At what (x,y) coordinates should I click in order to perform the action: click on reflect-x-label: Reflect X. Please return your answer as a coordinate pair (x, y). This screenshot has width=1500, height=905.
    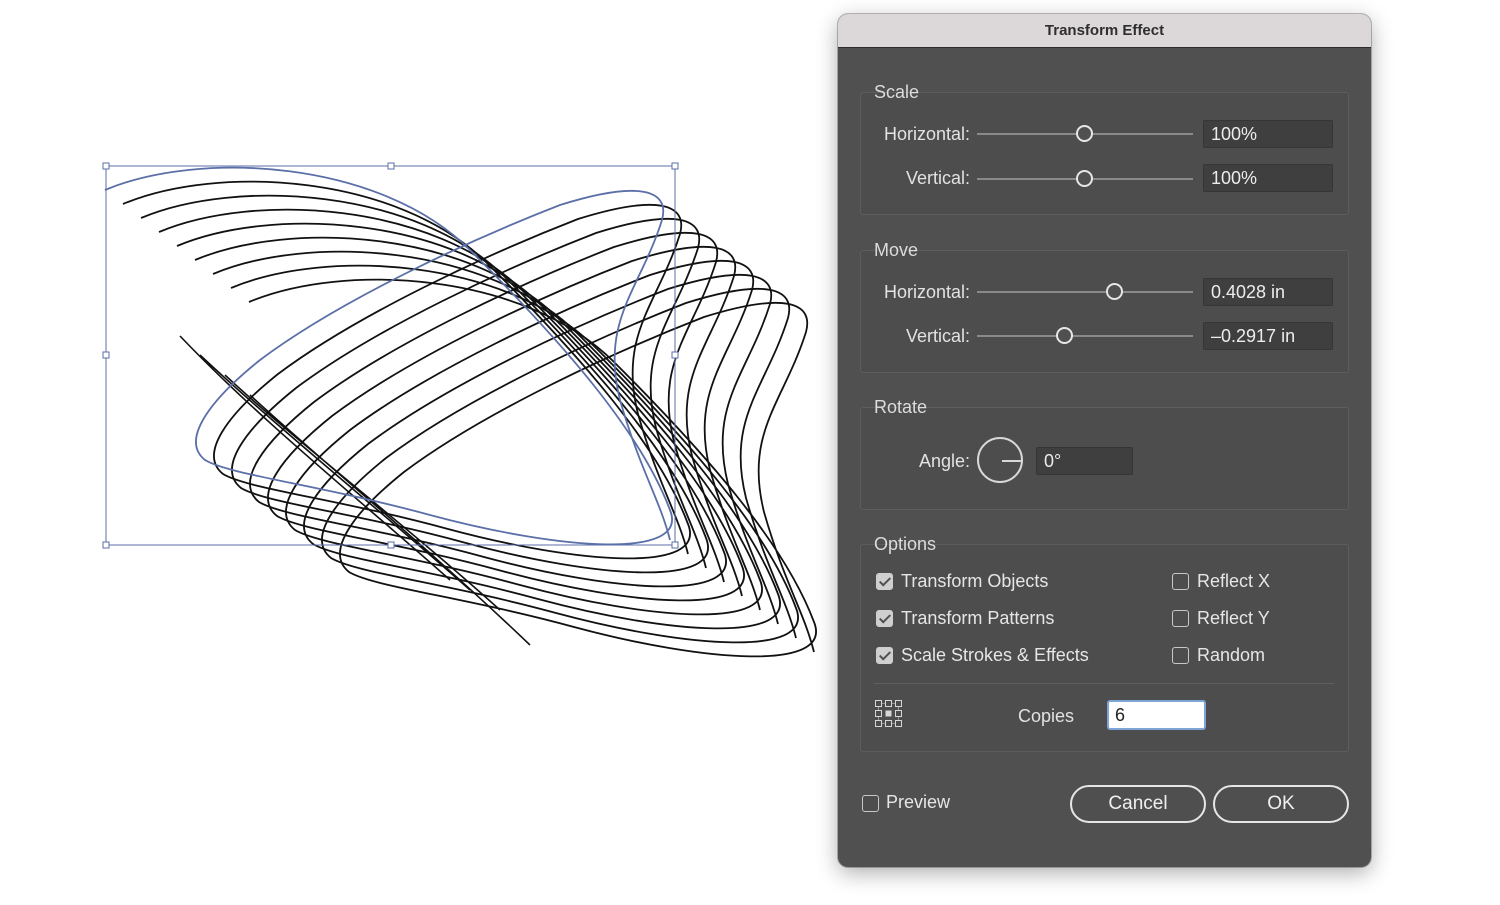
    Looking at the image, I should click on (1234, 581).